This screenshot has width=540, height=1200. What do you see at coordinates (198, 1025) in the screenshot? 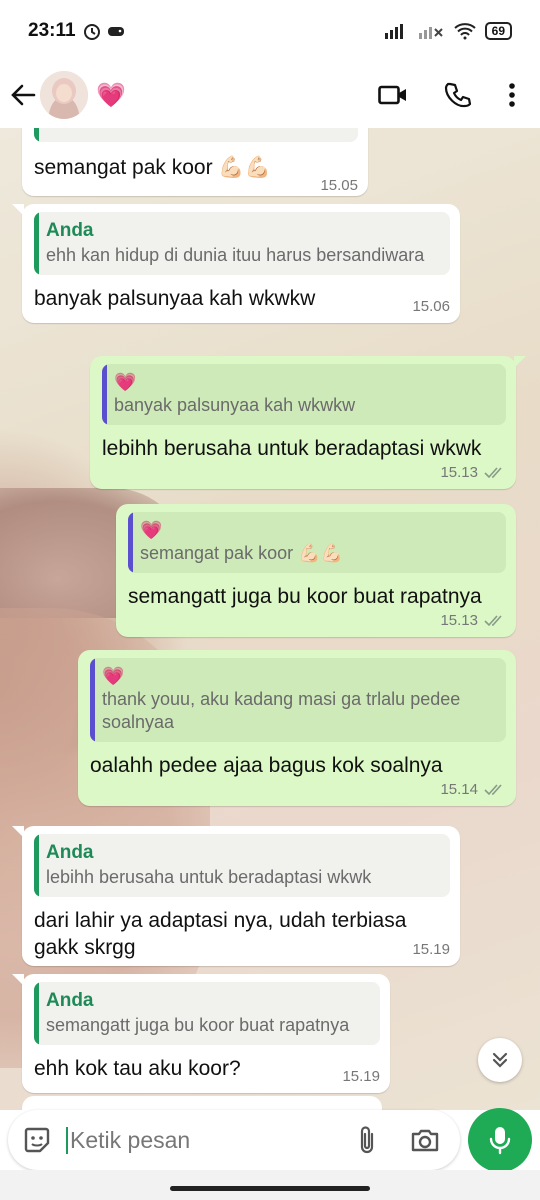
I see `quote-text: semangatt juga bu koor buat rapatnya` at bounding box center [198, 1025].